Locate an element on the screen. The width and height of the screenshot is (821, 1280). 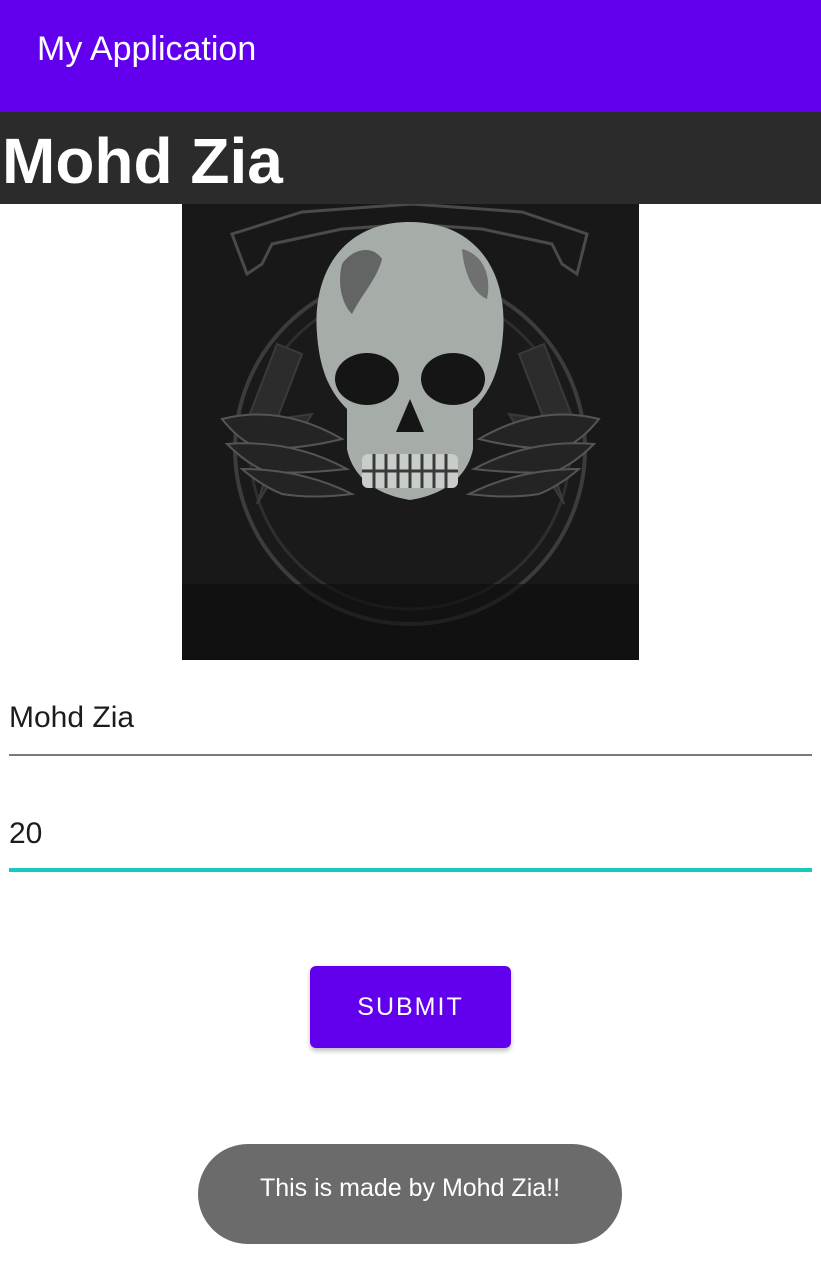
submit-button-label: SUBMIT is located at coordinates (410, 1007).